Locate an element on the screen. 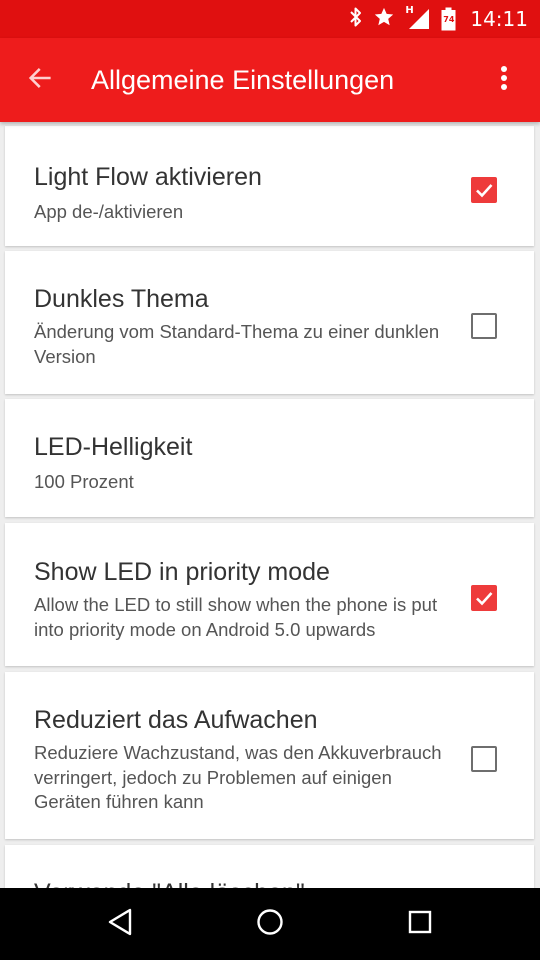  status-time: 14:11 is located at coordinates (499, 19).